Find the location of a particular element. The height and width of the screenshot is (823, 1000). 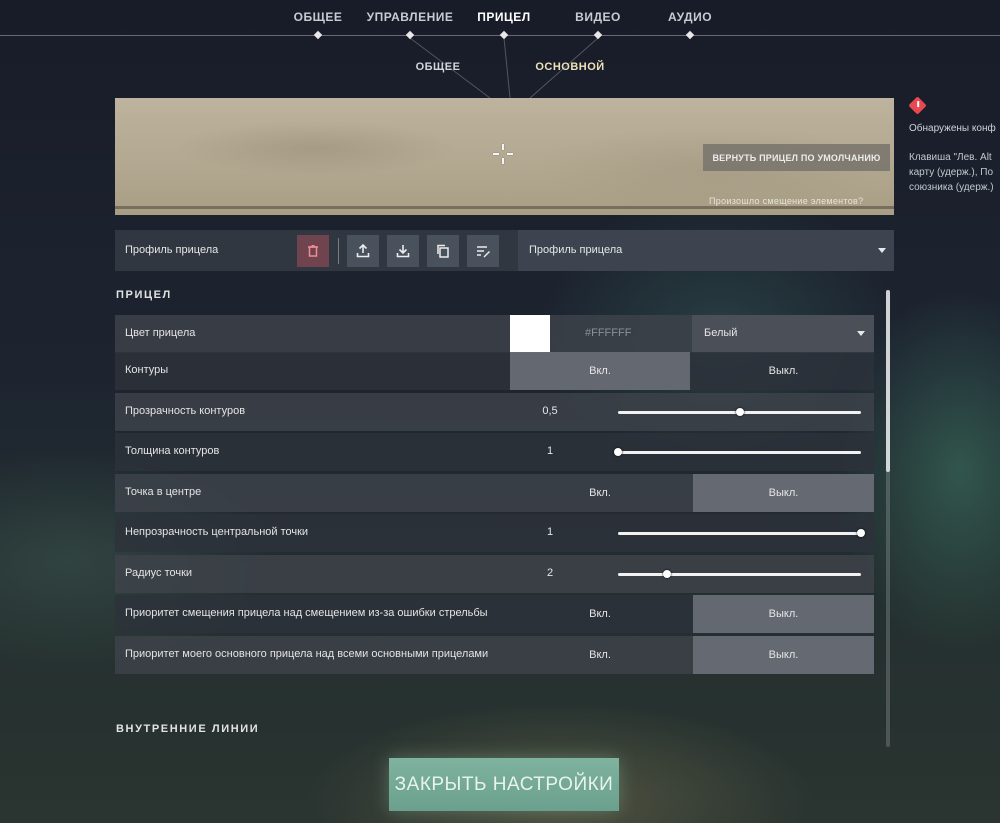

conflict-notice-title: Обнаружены конф is located at coordinates (952, 128).